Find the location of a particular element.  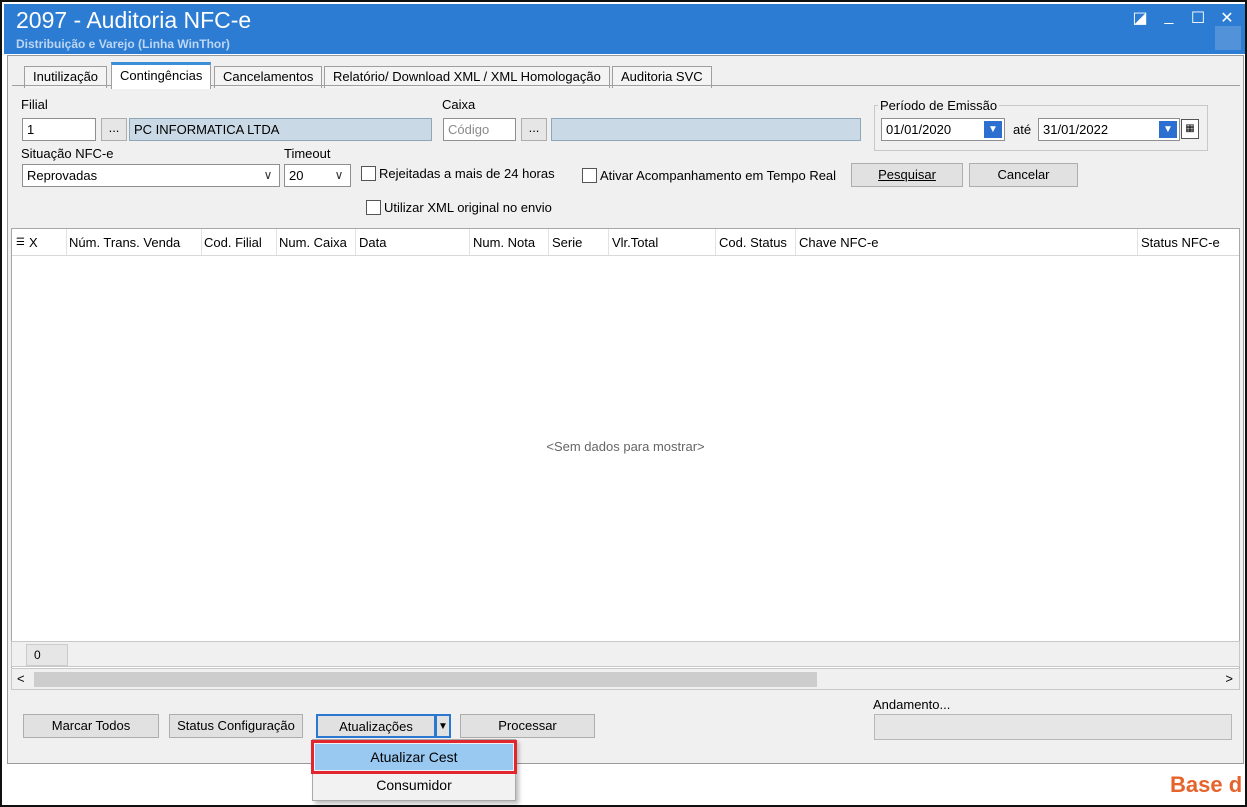

xml-original-checkbox is located at coordinates (373, 207).